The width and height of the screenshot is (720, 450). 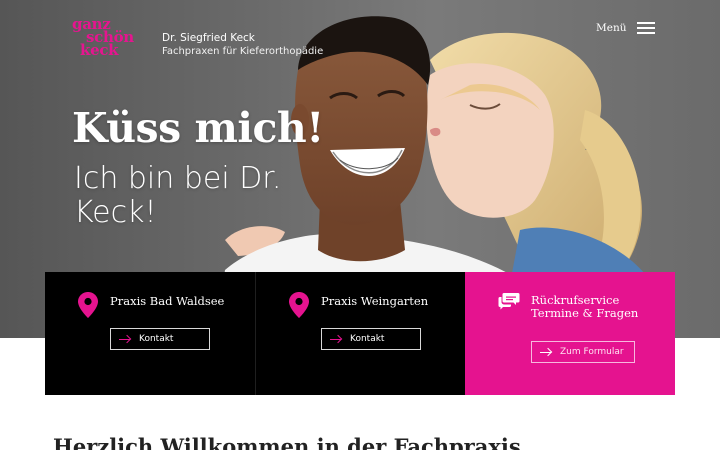 I want to click on zum-formular-button: Zum Formular, so click(x=583, y=352).